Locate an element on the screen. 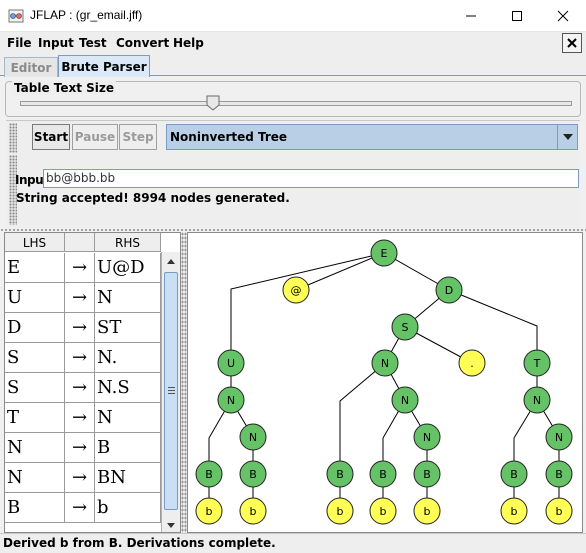 The image size is (586, 553). tree-node-b5: B is located at coordinates (427, 474).